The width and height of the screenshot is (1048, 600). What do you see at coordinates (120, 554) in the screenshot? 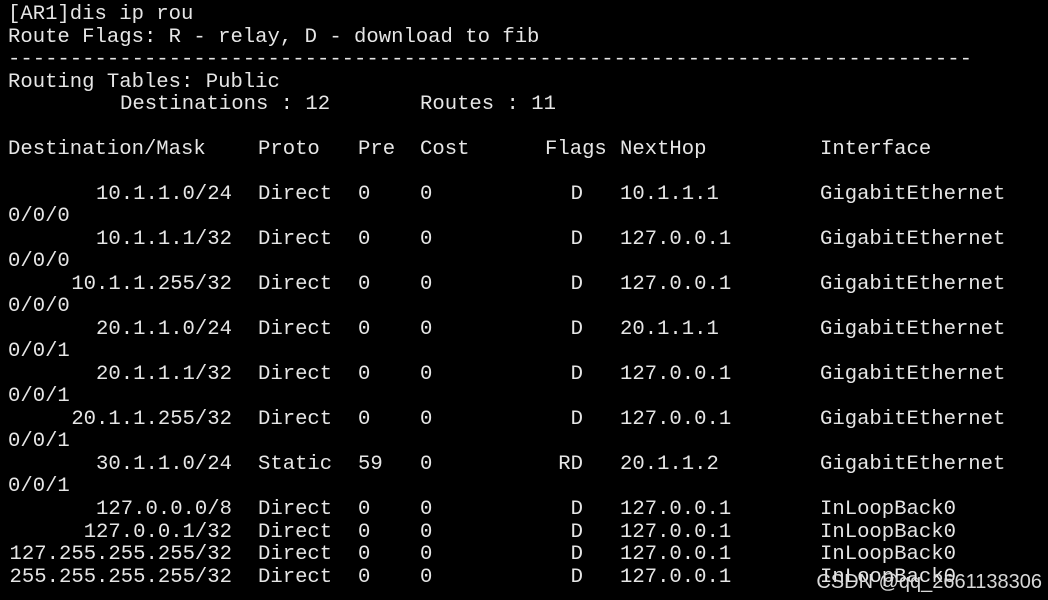
I see `route-destination: 127.255.255.255/32` at bounding box center [120, 554].